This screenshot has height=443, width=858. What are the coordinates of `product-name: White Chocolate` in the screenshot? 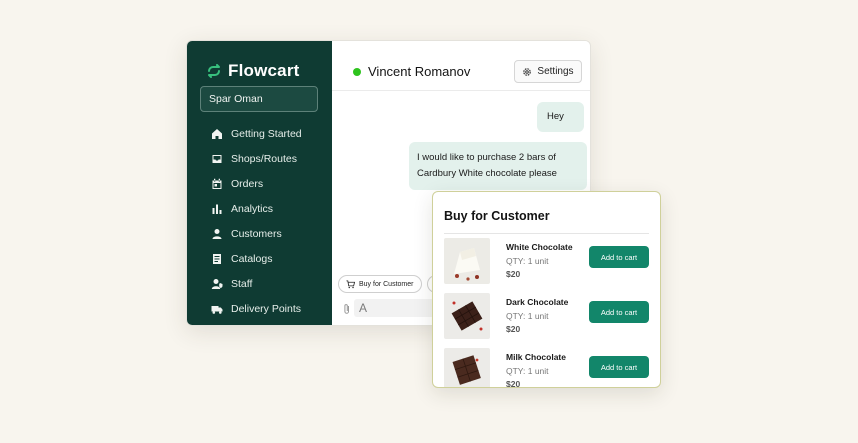 It's located at (539, 247).